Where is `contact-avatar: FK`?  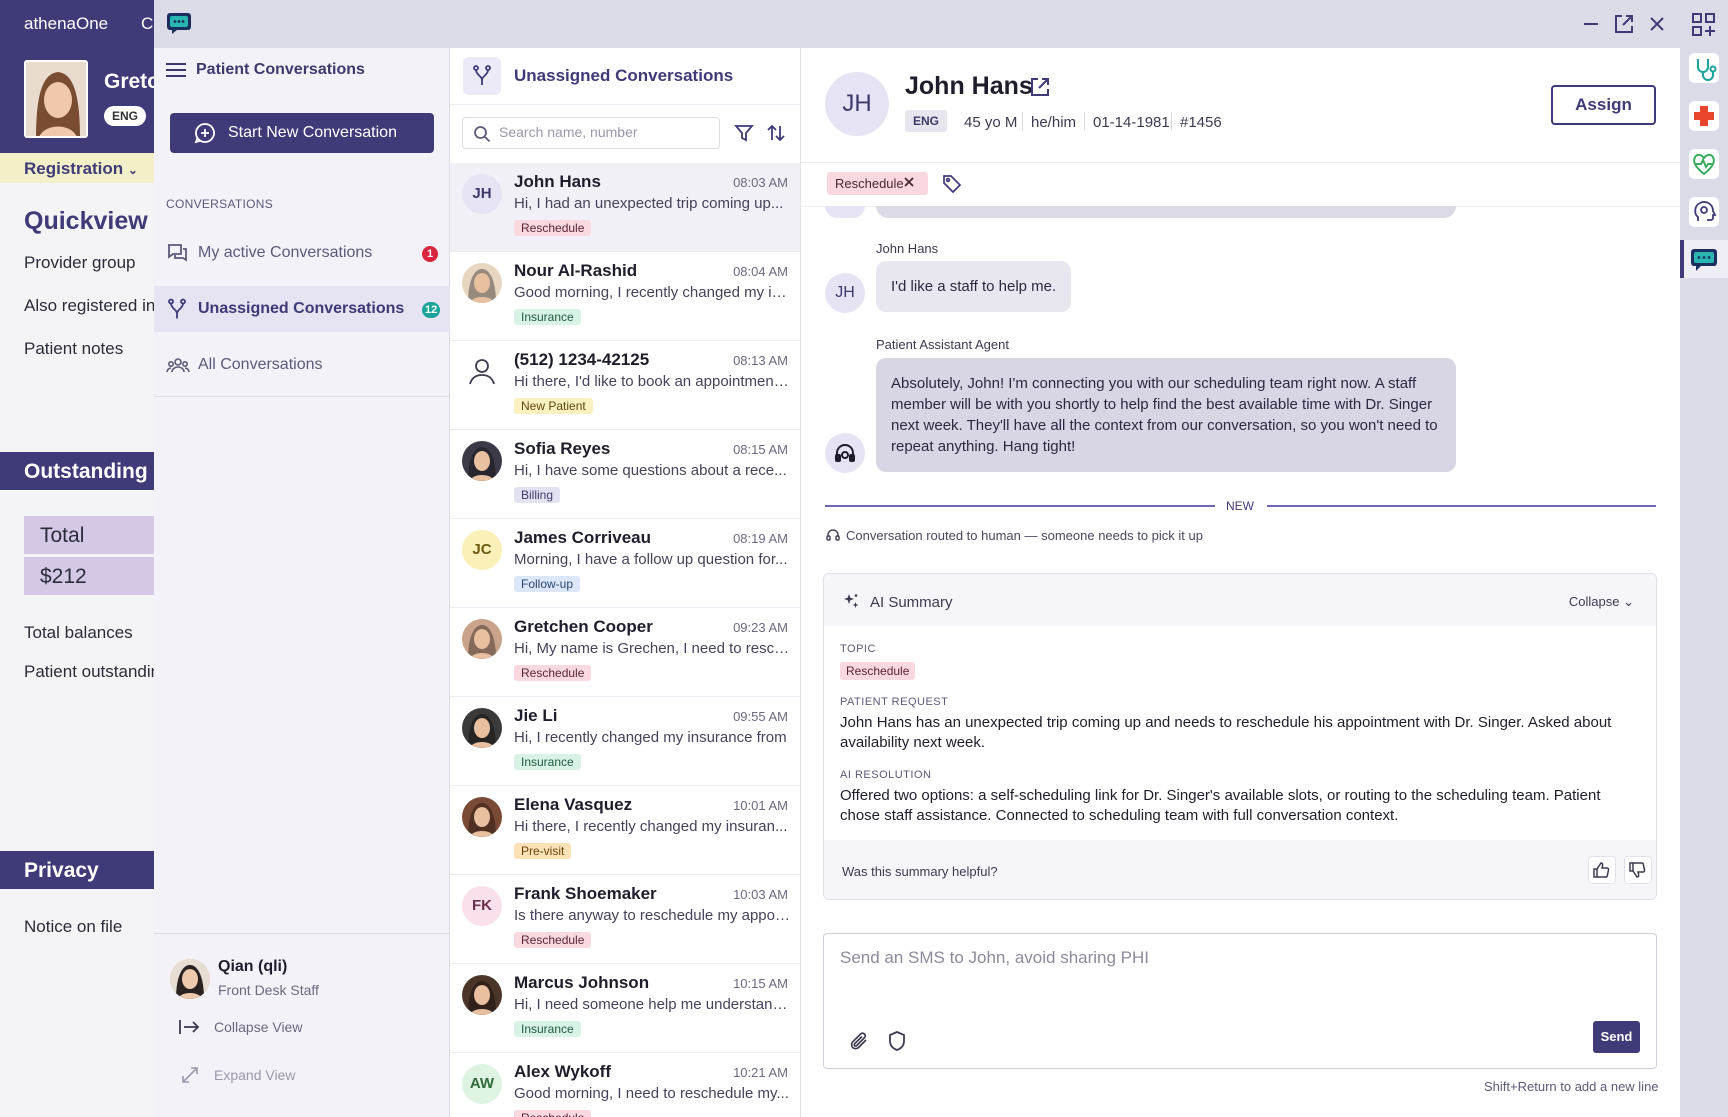 contact-avatar: FK is located at coordinates (482, 906).